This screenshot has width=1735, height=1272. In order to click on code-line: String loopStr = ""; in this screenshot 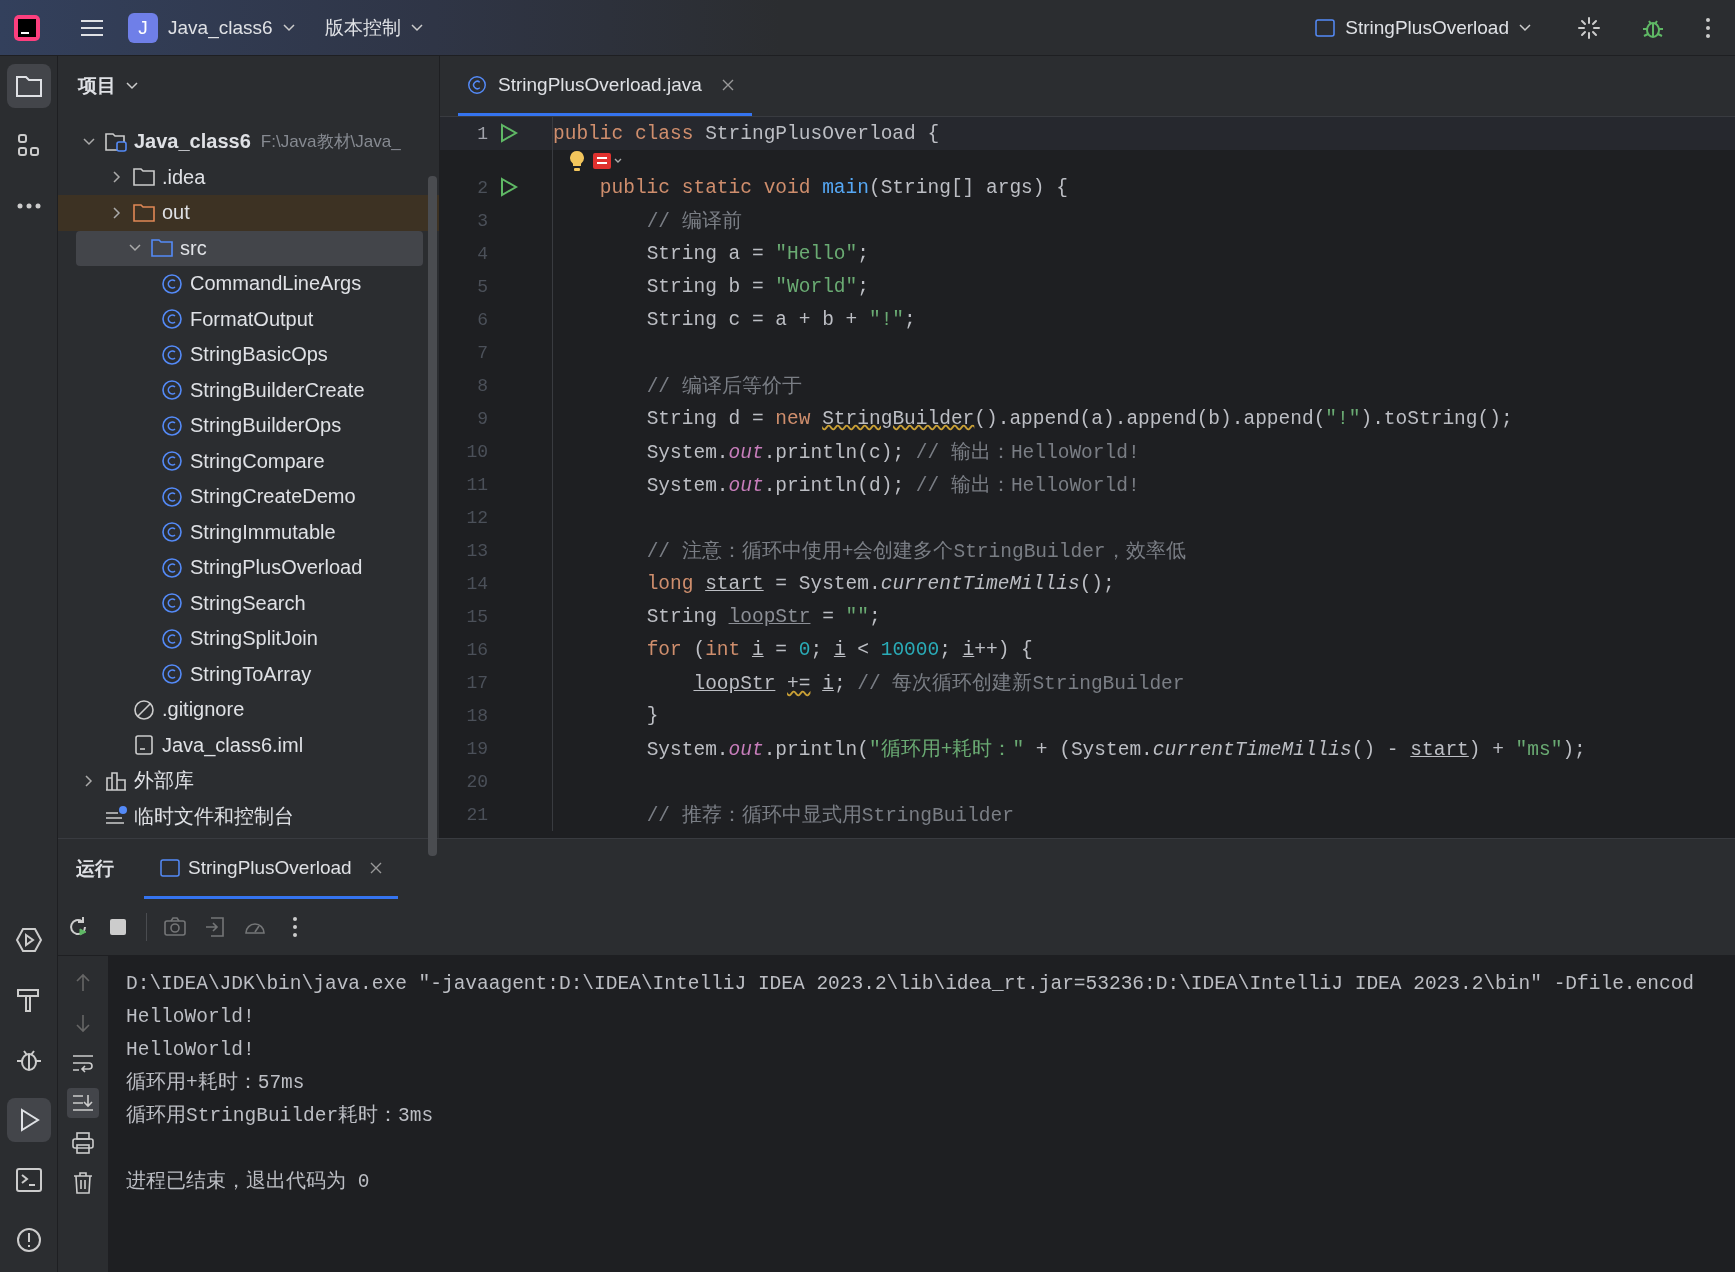, I will do `click(763, 616)`.